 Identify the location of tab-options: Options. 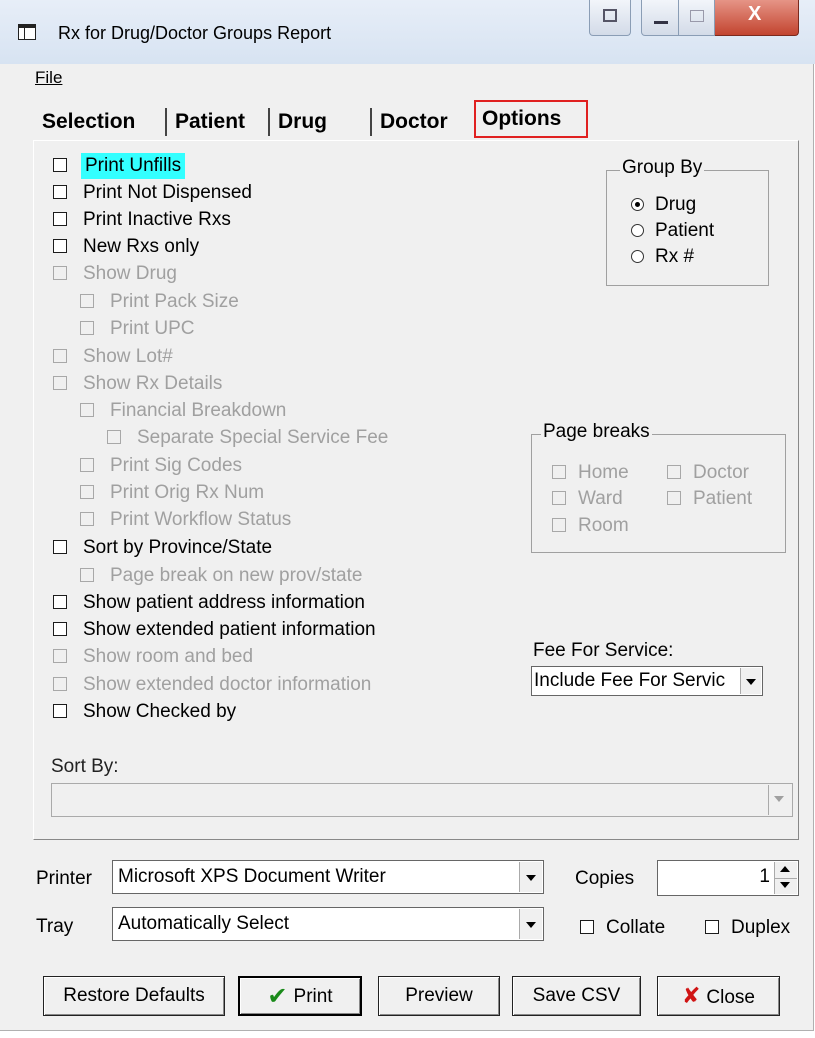
(531, 119).